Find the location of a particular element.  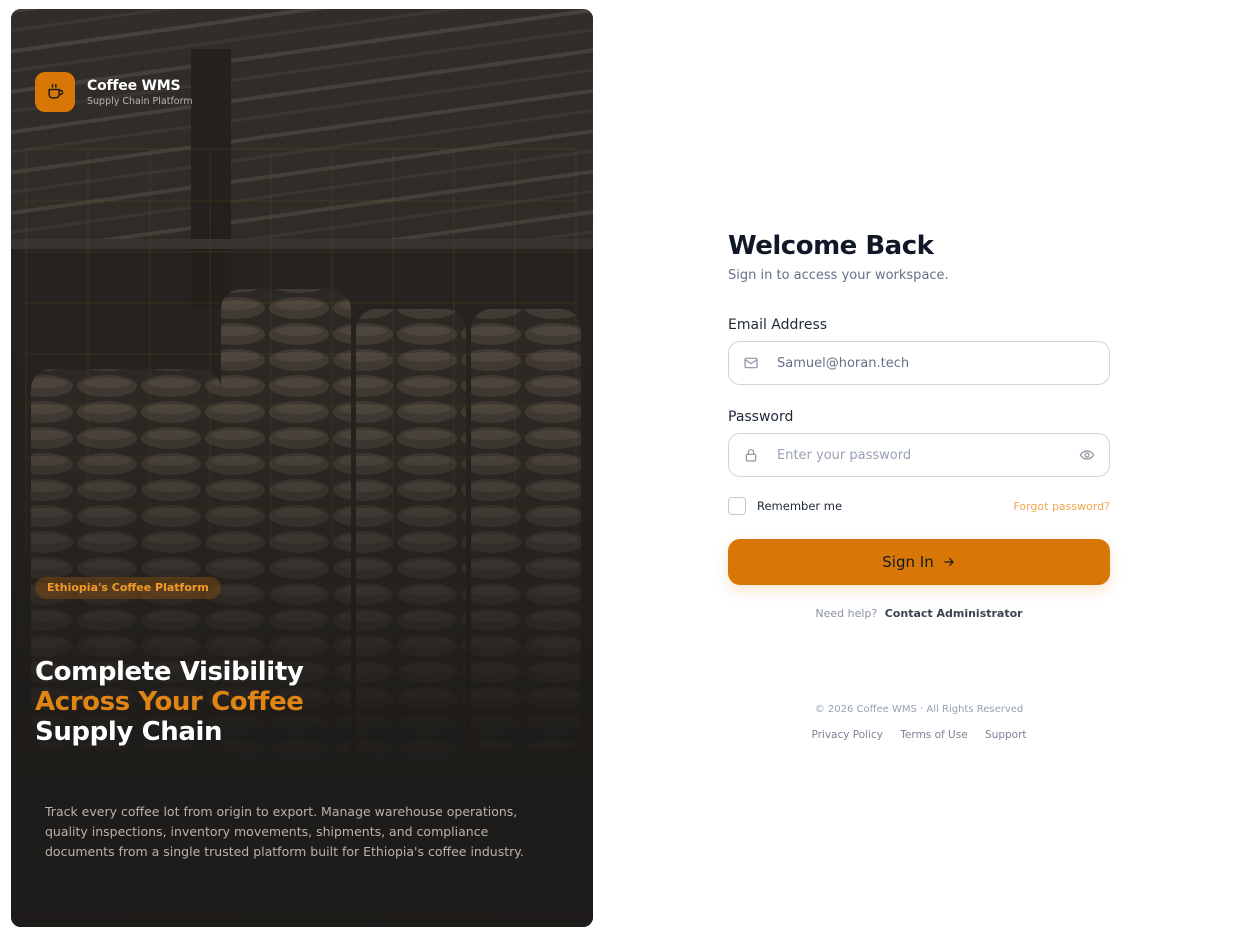

lock-icon is located at coordinates (751, 455).